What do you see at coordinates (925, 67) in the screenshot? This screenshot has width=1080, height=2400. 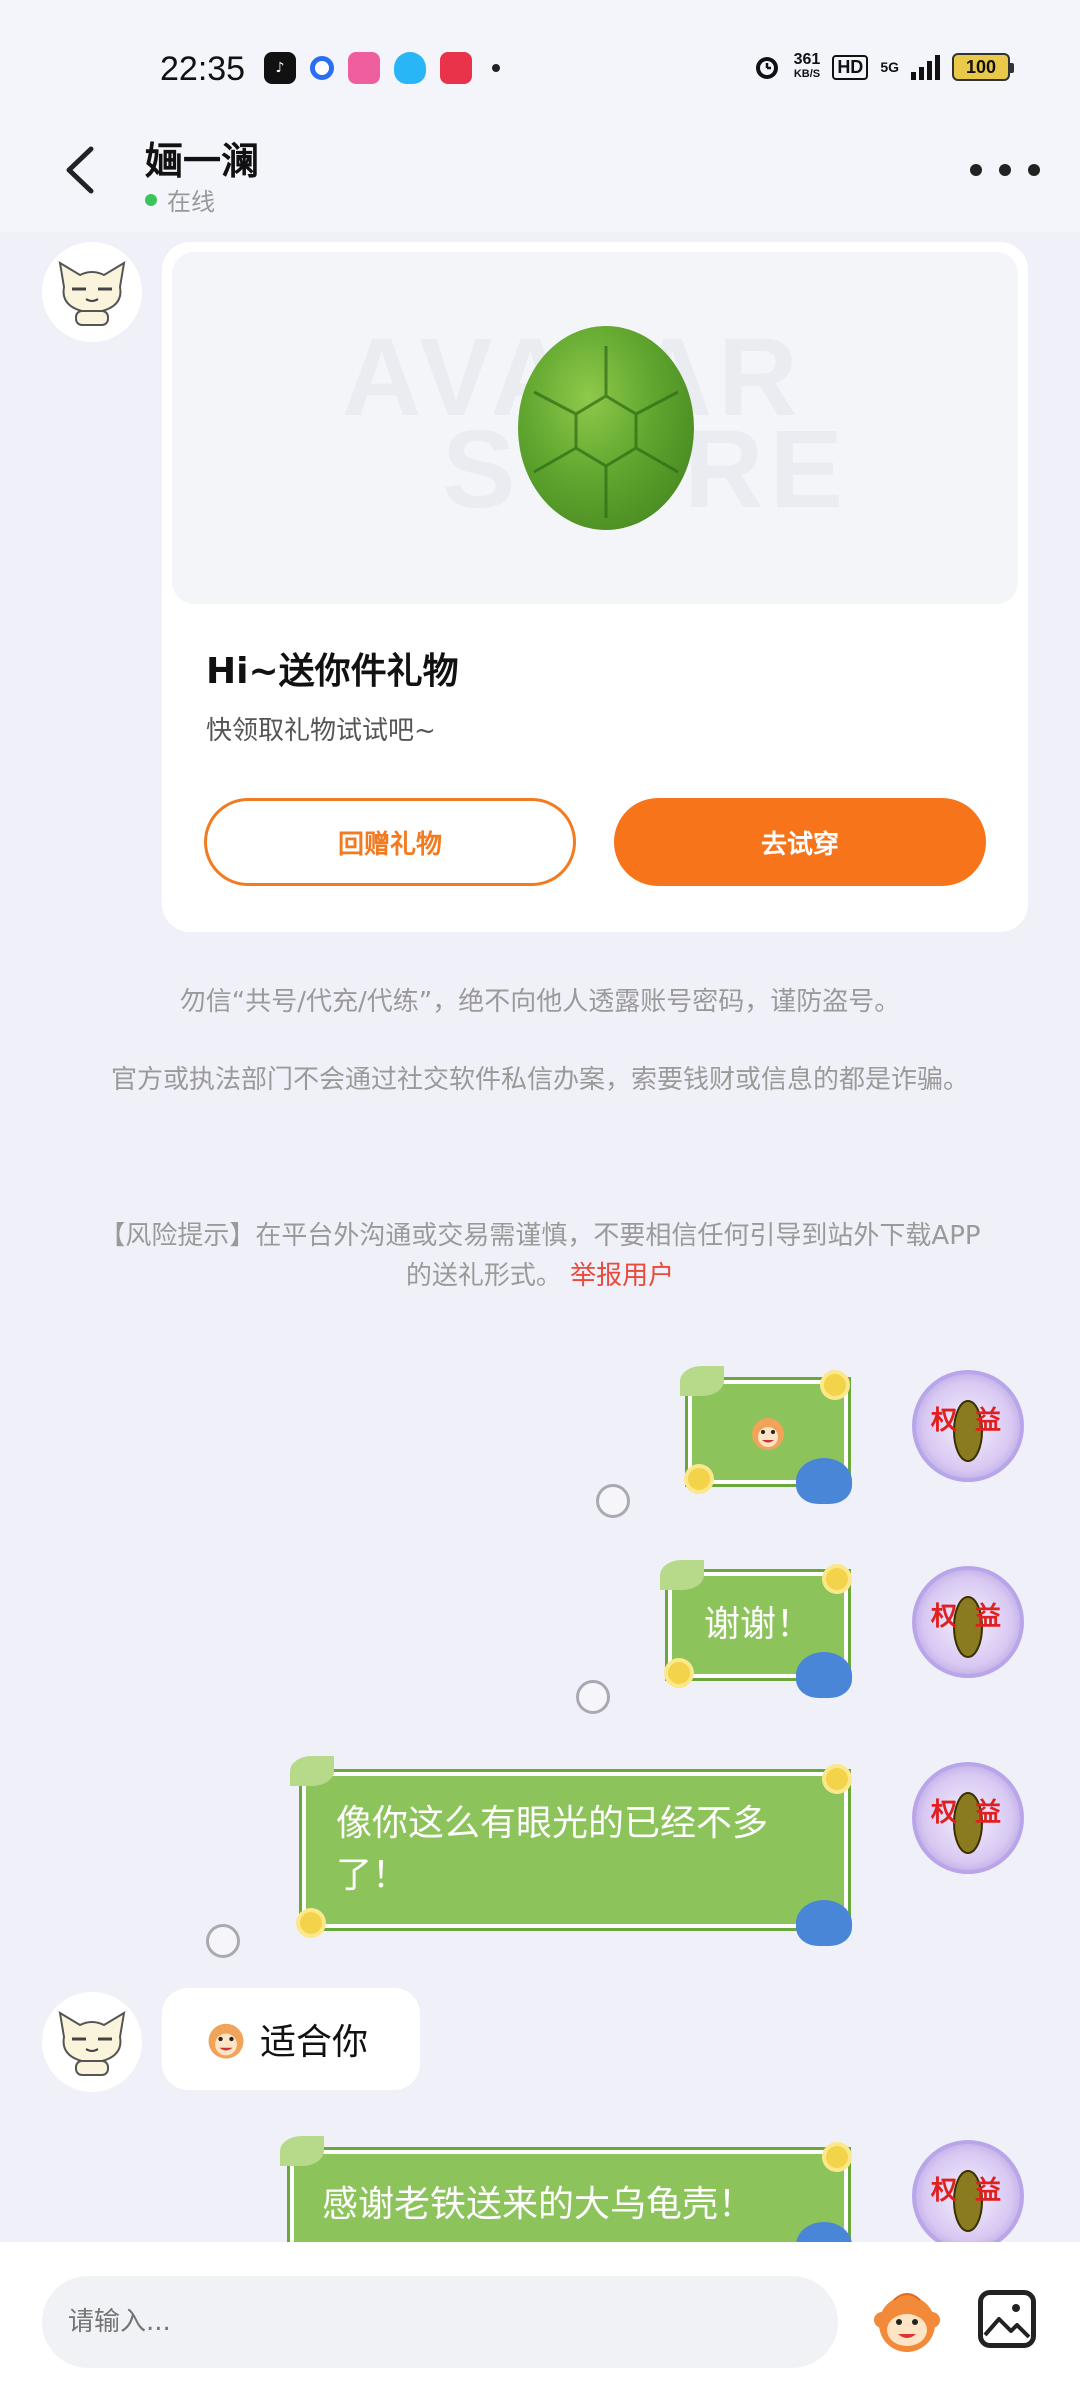 I see `signal-icon` at bounding box center [925, 67].